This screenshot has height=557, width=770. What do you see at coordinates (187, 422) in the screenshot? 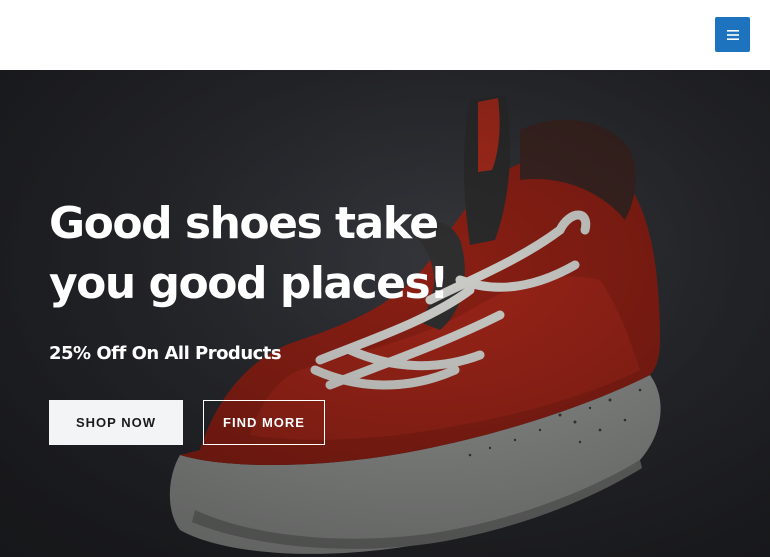
I see `hero-buttons: SHOP NOW FIND MORE` at bounding box center [187, 422].